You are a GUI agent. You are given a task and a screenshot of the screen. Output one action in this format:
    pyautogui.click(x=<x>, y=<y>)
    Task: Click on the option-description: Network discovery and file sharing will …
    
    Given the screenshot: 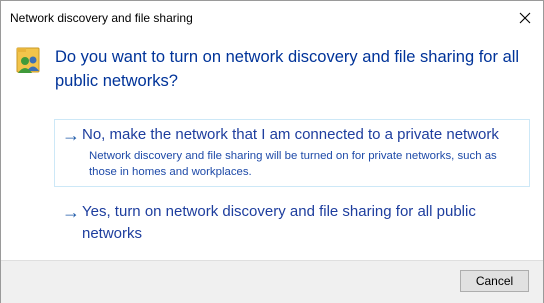 What is the action you would take?
    pyautogui.click(x=293, y=164)
    